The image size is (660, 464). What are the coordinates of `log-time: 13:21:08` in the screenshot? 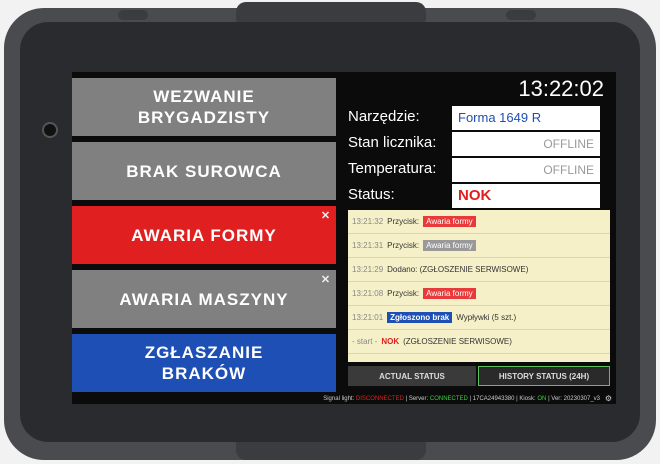 It's located at (368, 293).